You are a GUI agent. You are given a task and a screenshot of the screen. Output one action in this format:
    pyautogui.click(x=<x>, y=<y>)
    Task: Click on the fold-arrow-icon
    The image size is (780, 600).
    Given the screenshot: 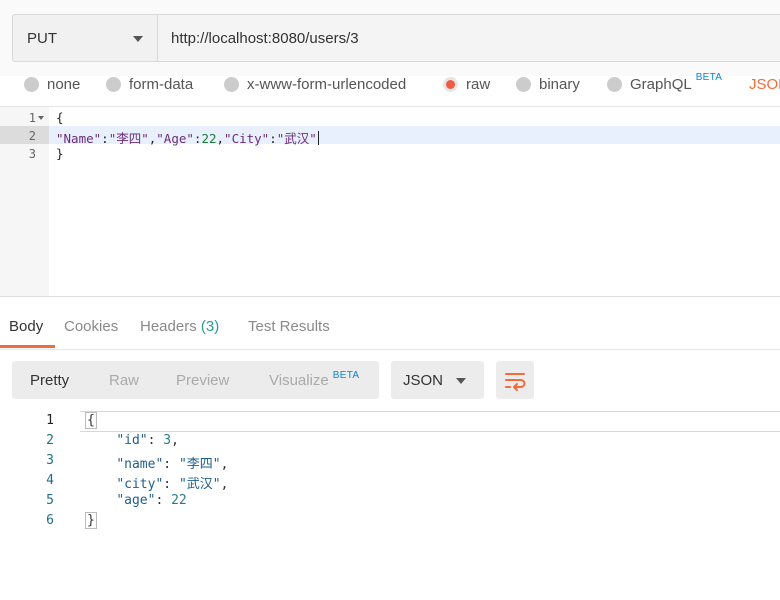 What is the action you would take?
    pyautogui.click(x=41, y=118)
    